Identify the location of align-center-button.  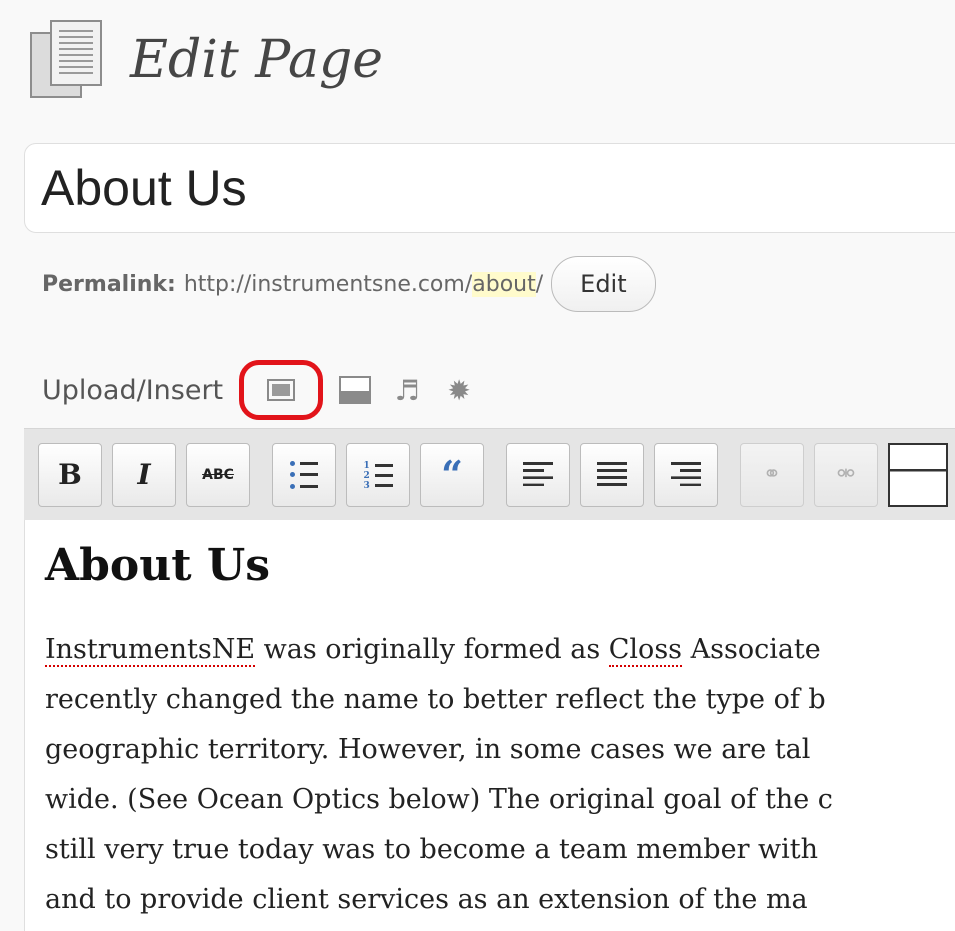
(612, 474).